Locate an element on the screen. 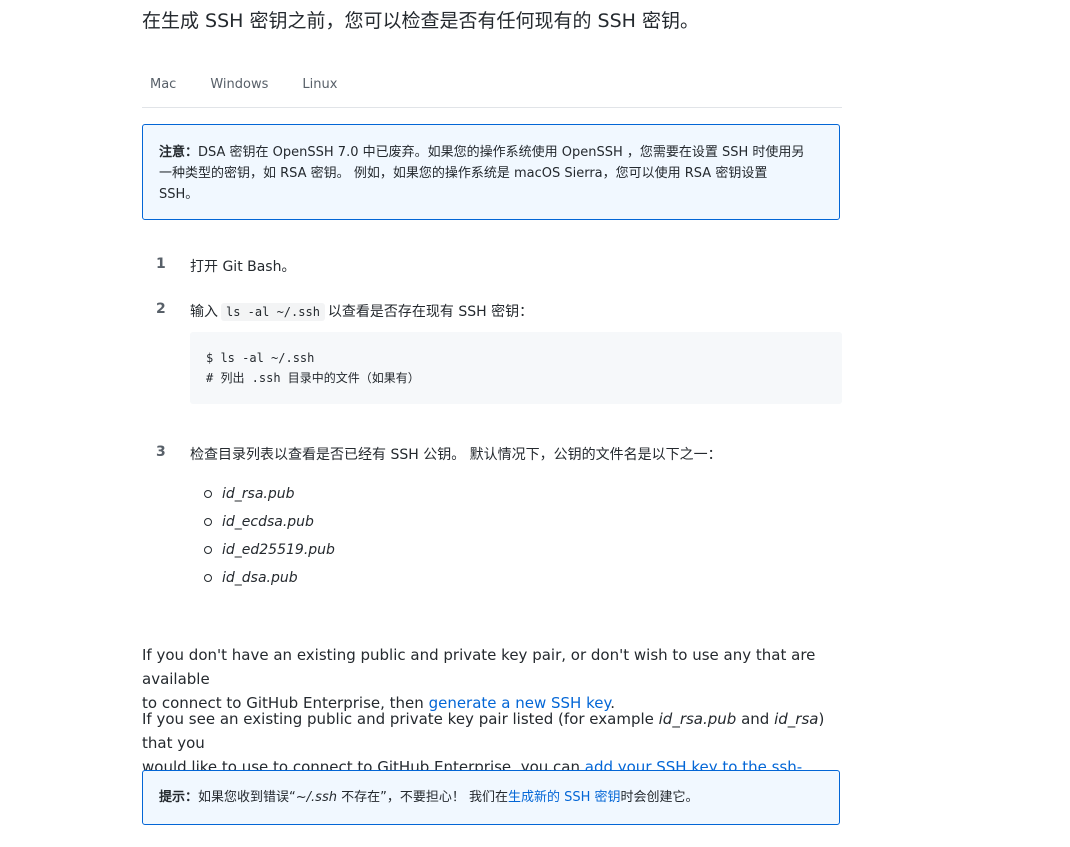  step-number-1: 1 is located at coordinates (161, 264).